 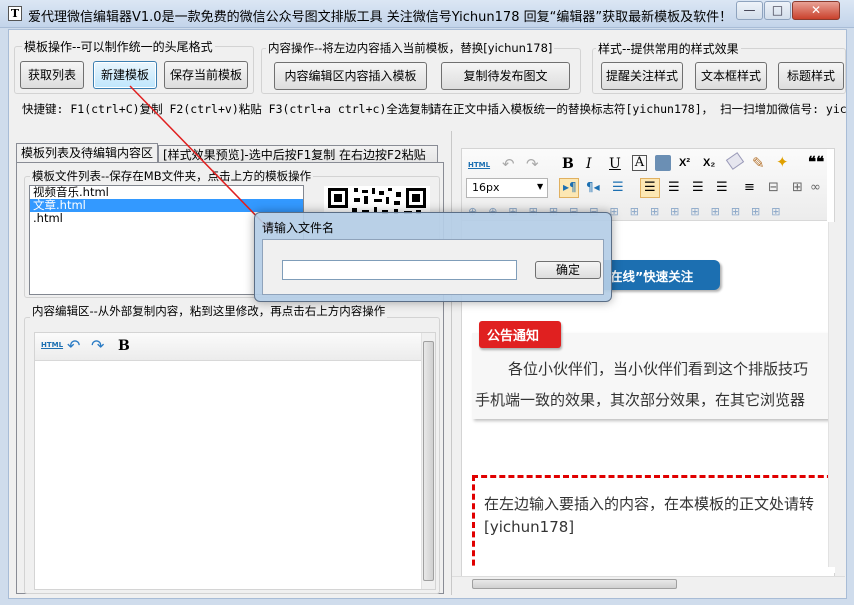 I want to click on dialog-body: 确定, so click(x=433, y=267).